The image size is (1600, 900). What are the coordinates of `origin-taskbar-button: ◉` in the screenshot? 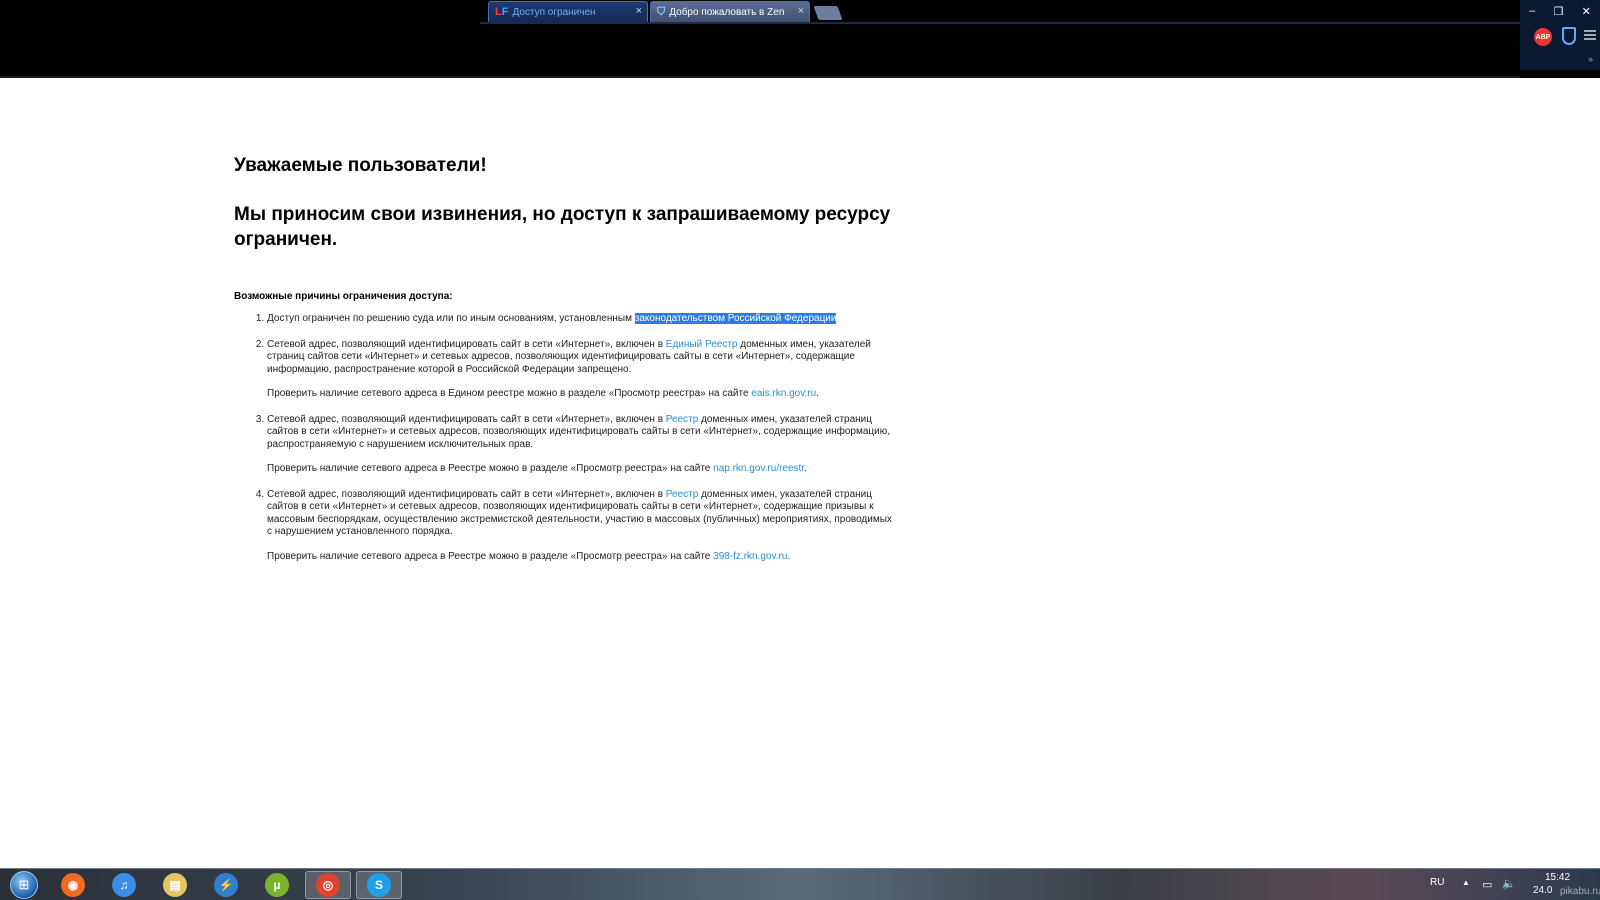 It's located at (73, 885).